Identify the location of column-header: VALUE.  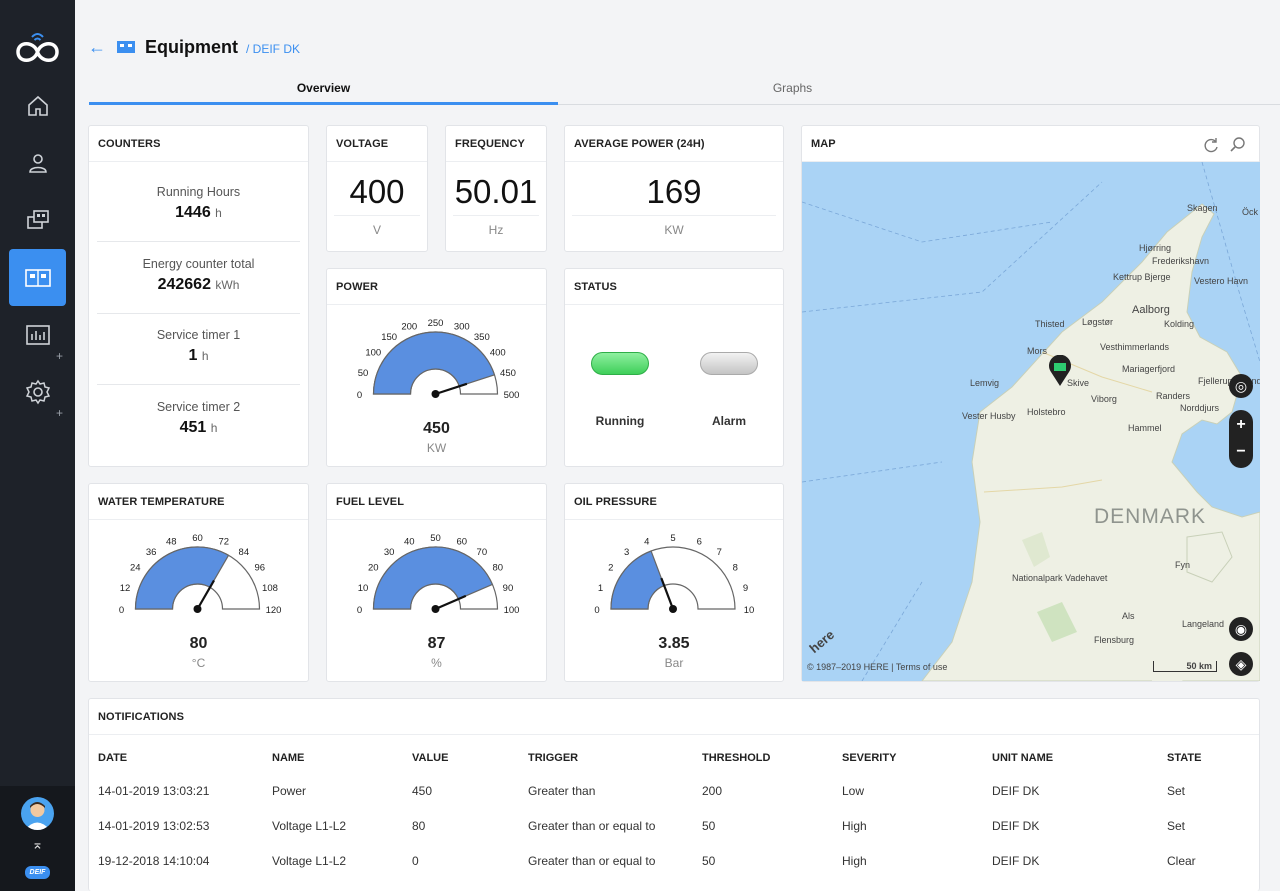
(470, 758).